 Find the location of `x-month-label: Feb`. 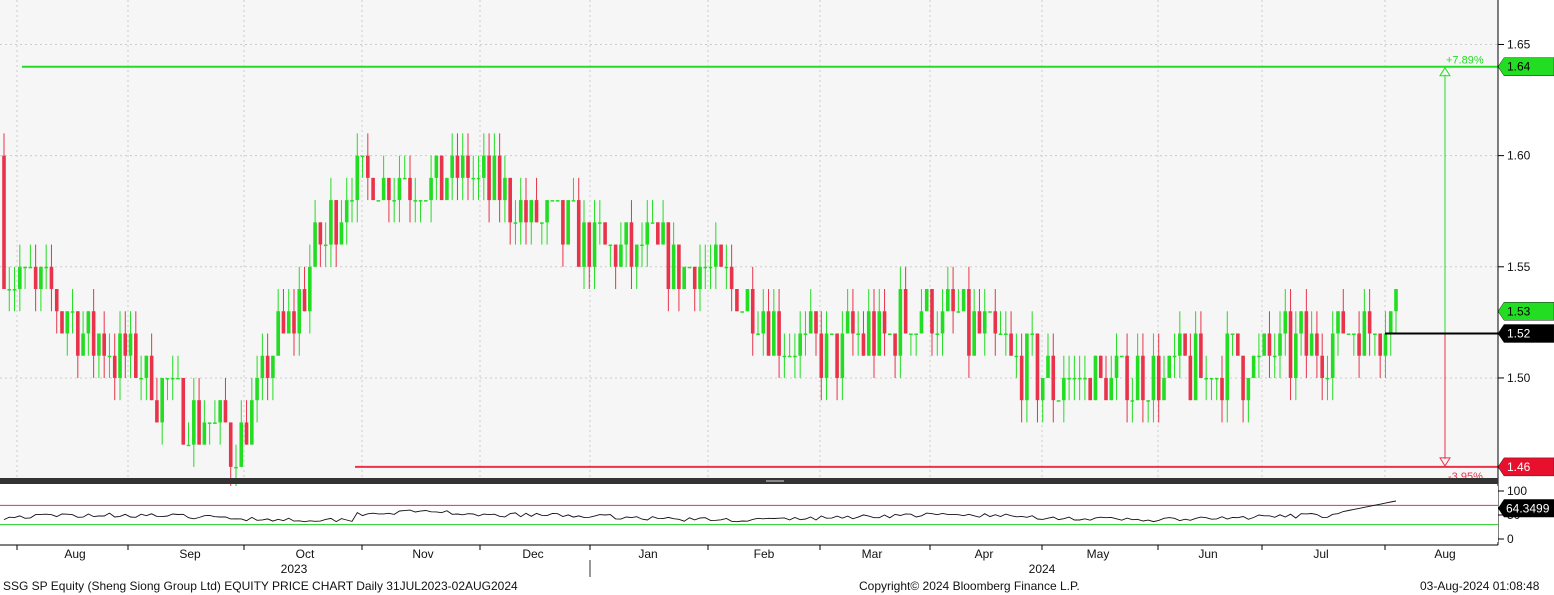

x-month-label: Feb is located at coordinates (764, 554).